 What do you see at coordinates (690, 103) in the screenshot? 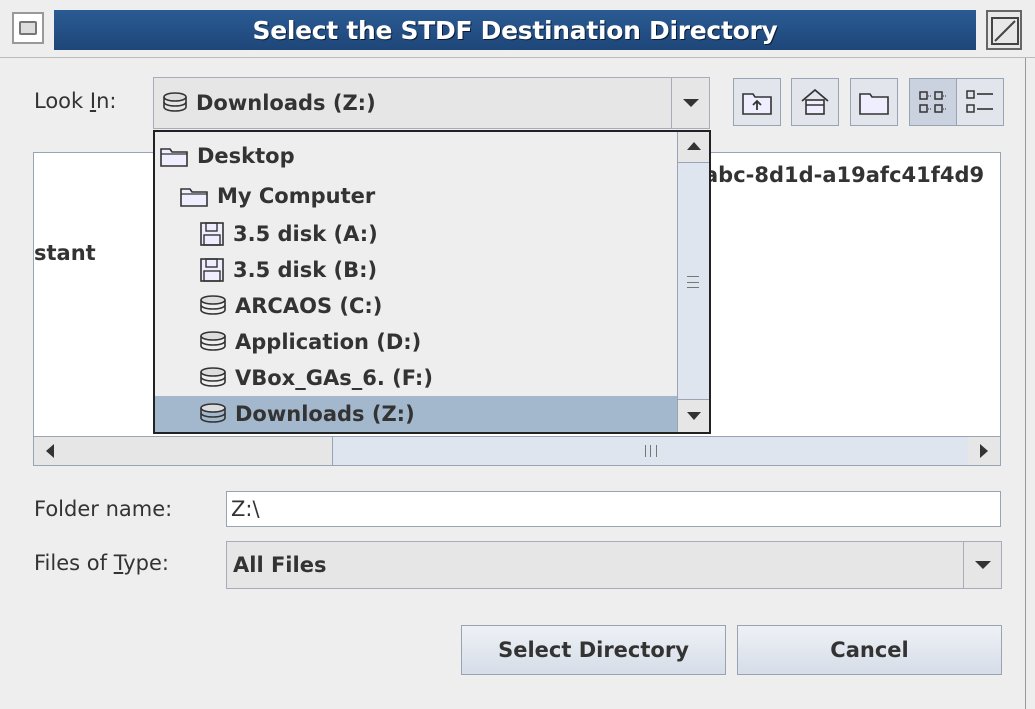
I see `look-in-dropdown-icon` at bounding box center [690, 103].